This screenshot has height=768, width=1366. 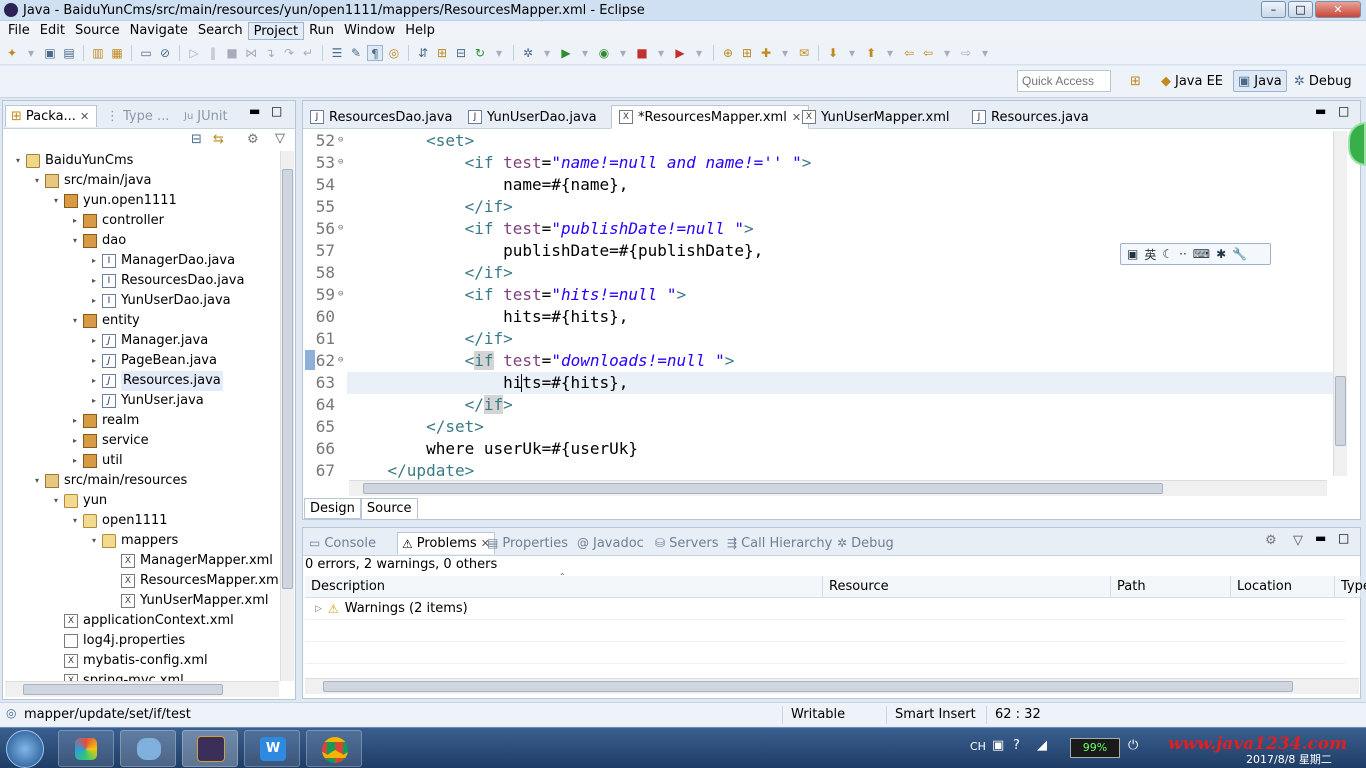 I want to click on maximize-button: □, so click(x=1300, y=9).